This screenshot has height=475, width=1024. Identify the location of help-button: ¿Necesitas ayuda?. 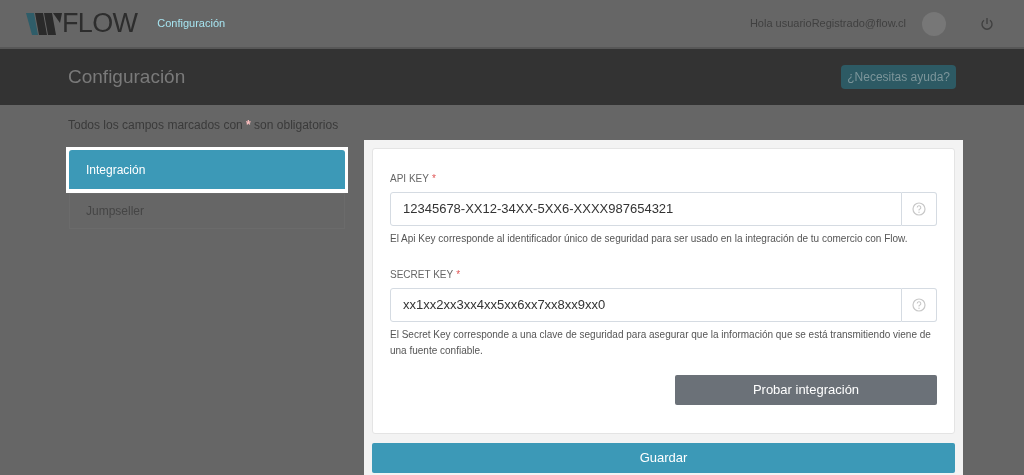
(898, 77).